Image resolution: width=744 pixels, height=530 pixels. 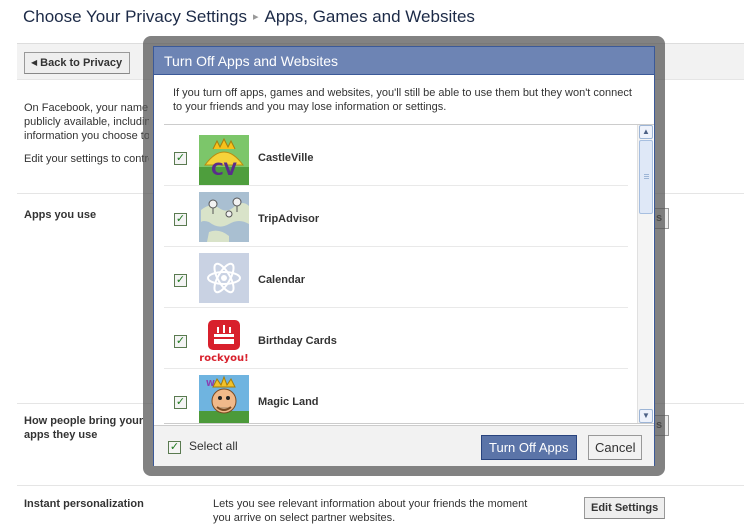 I want to click on back-button-label: Back to Privacy, so click(x=81, y=63).